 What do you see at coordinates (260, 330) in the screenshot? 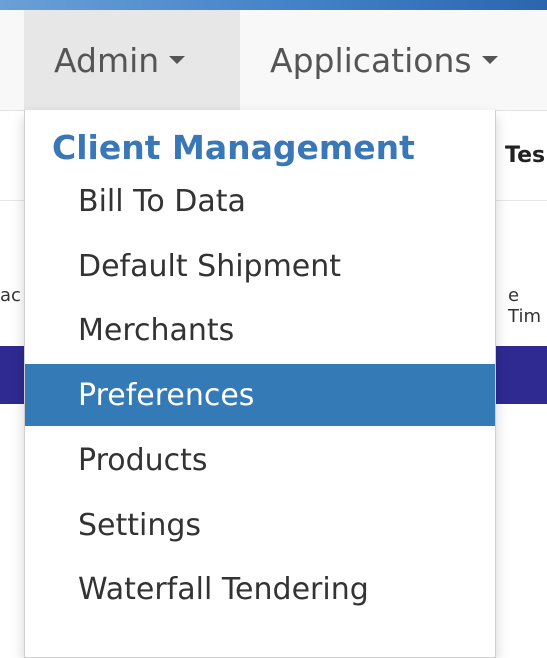
I see `menu-item-merchants: Merchants` at bounding box center [260, 330].